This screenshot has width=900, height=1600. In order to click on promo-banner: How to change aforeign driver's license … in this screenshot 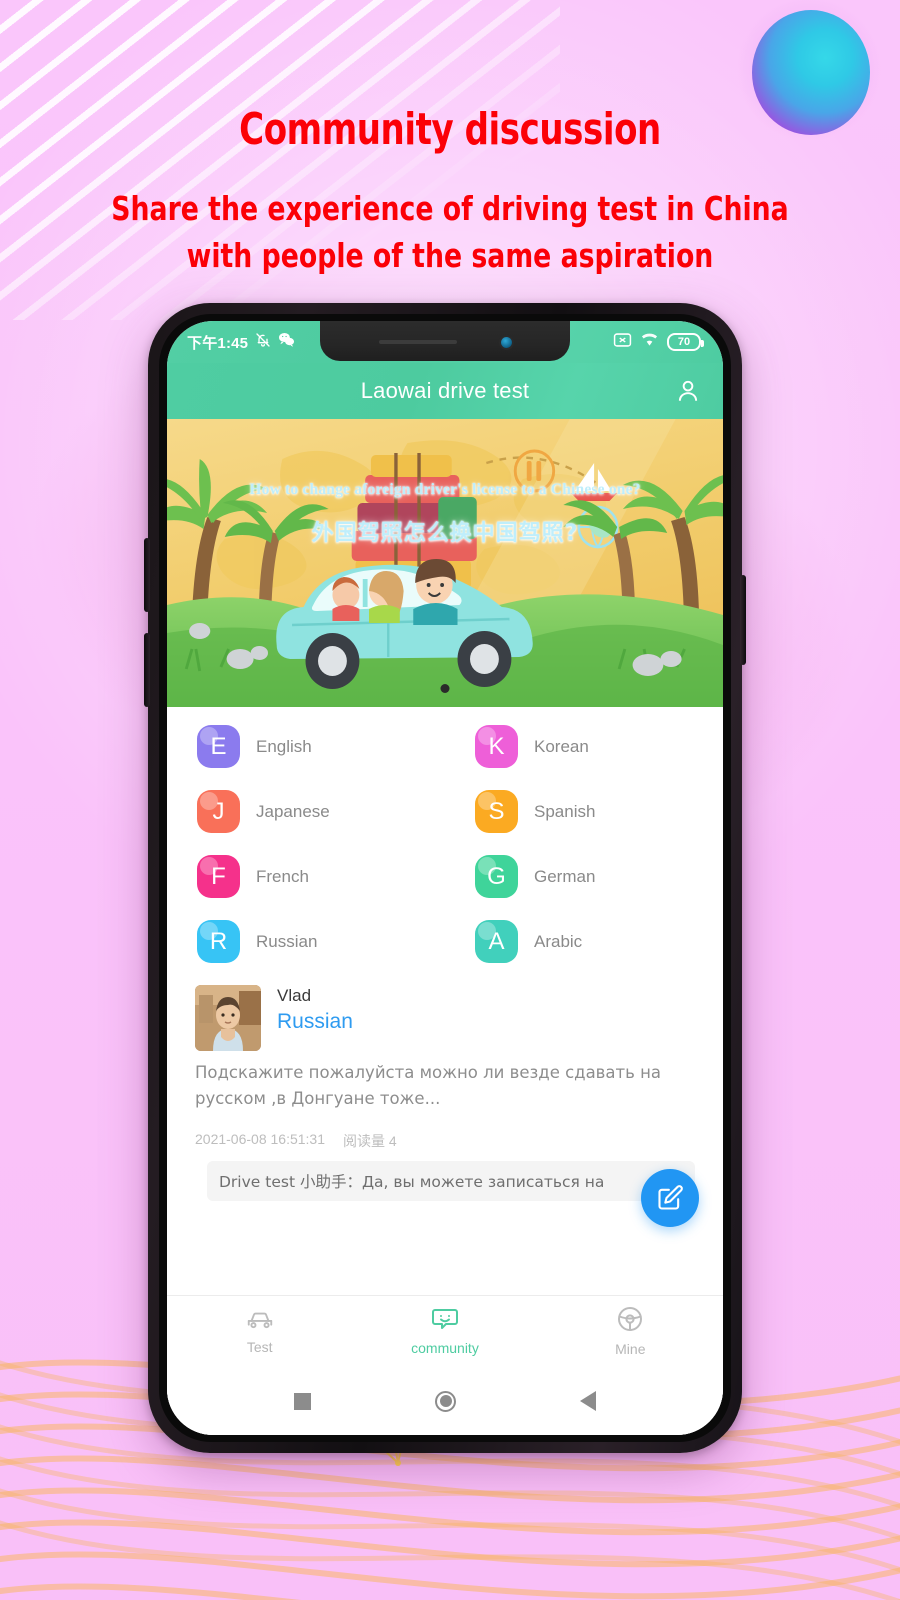, I will do `click(445, 563)`.